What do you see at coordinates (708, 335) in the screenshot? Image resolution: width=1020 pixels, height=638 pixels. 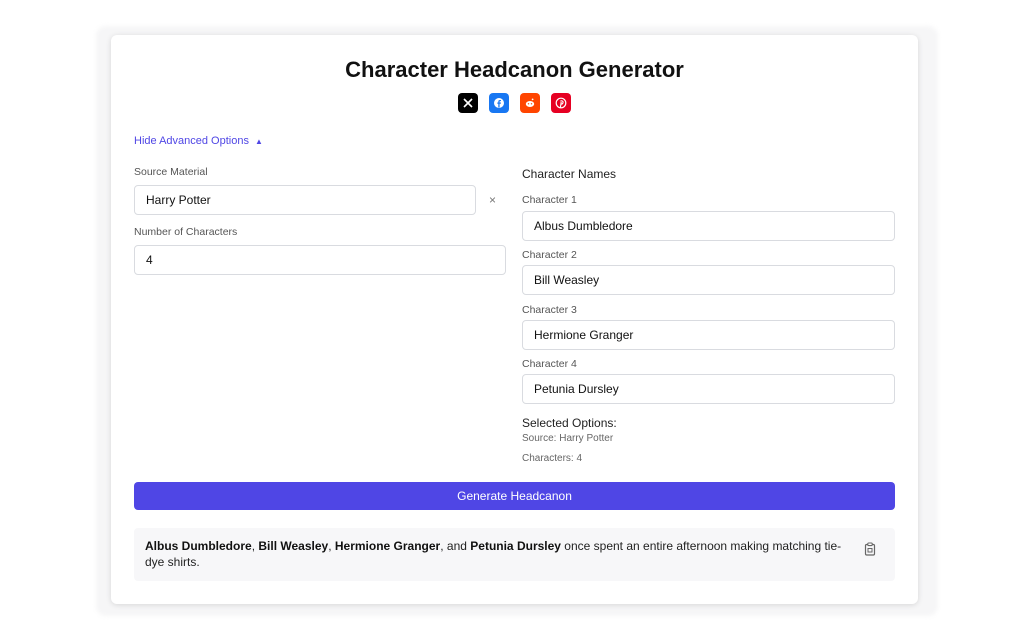 I see `character-3-input: Hermione Granger` at bounding box center [708, 335].